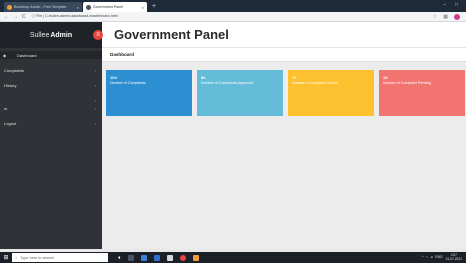 Image resolution: width=466 pixels, height=263 pixels. What do you see at coordinates (284, 55) in the screenshot?
I see `breadcrumb: Dashboard` at bounding box center [284, 55].